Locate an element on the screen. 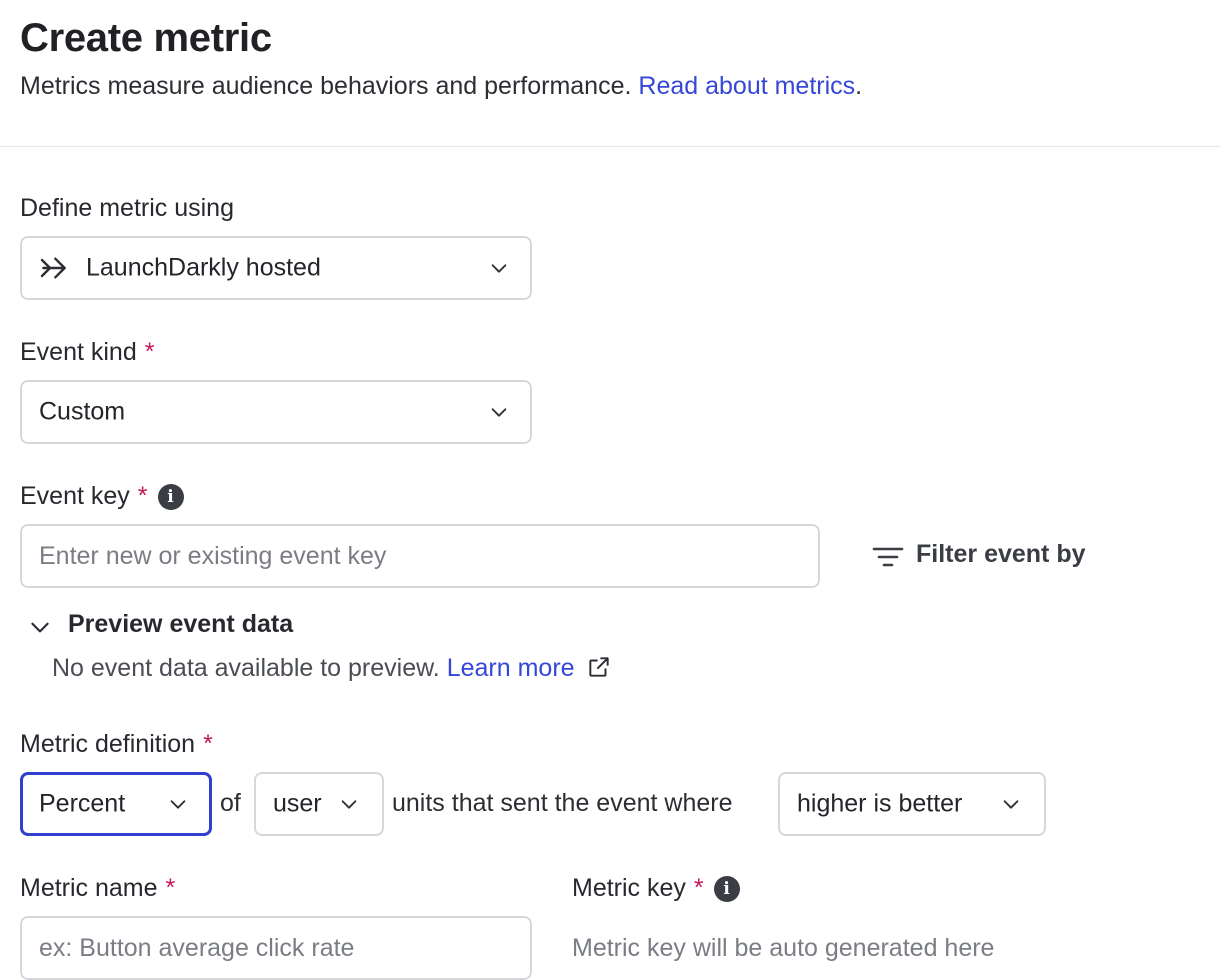 The height and width of the screenshot is (980, 1220). event-key-label: Event key * i is located at coordinates (102, 496).